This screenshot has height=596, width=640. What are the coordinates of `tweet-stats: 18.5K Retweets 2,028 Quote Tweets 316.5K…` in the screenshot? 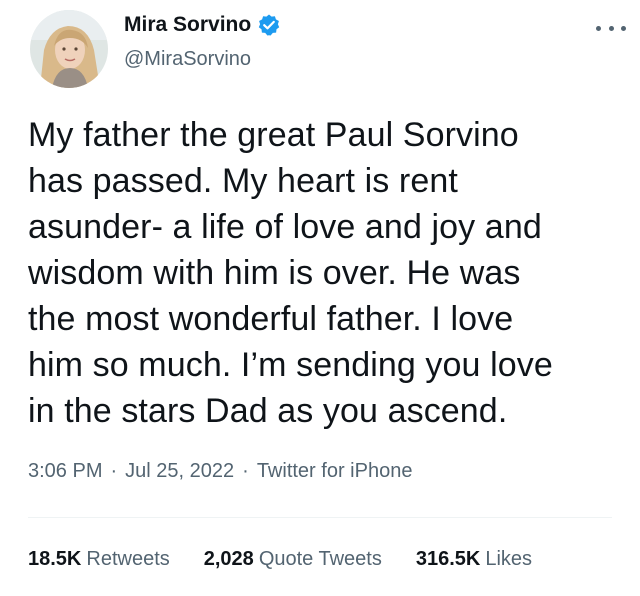 It's located at (297, 559).